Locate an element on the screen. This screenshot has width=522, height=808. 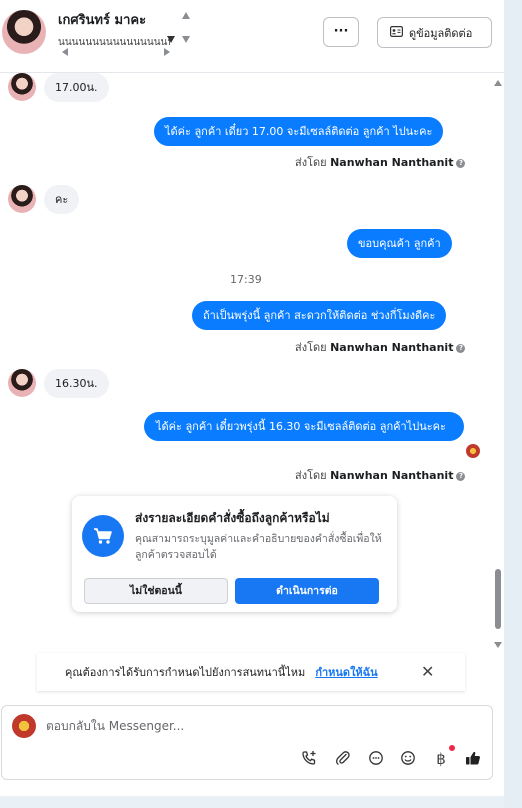
more-options-button: ··· is located at coordinates (341, 32).